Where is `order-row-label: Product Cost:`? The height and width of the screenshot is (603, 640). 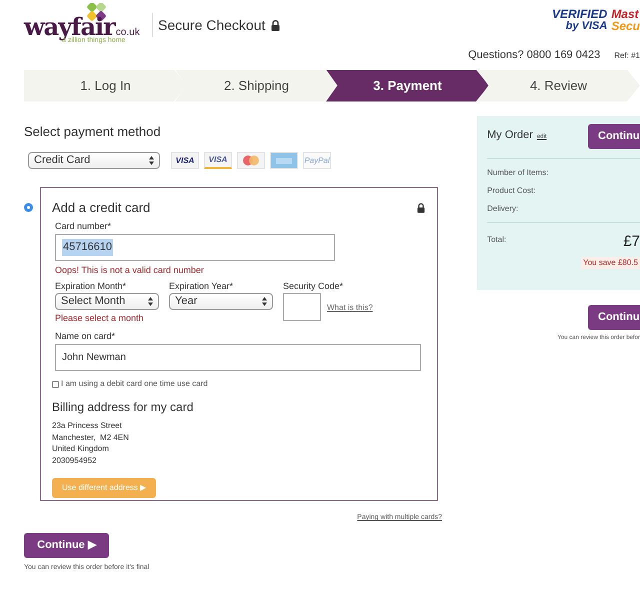
order-row-label: Product Cost: is located at coordinates (512, 190).